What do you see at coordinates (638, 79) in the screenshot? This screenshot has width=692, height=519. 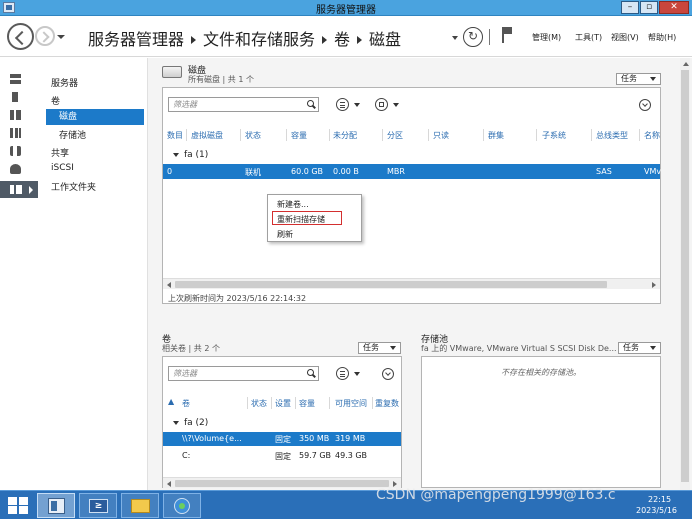 I see `disks-tasks-button: 任务` at bounding box center [638, 79].